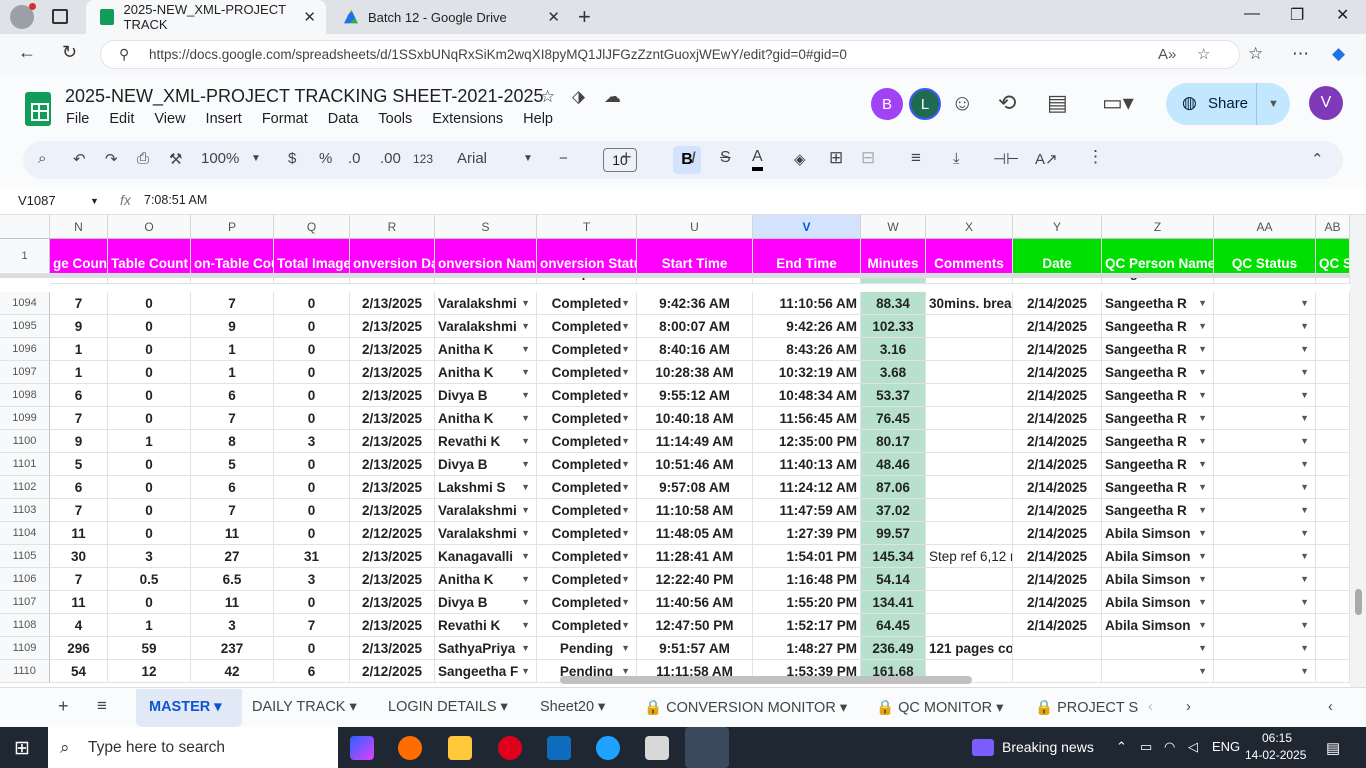  Describe the element at coordinates (612, 97) in the screenshot. I see `cloud-status-icon: ☁` at that location.